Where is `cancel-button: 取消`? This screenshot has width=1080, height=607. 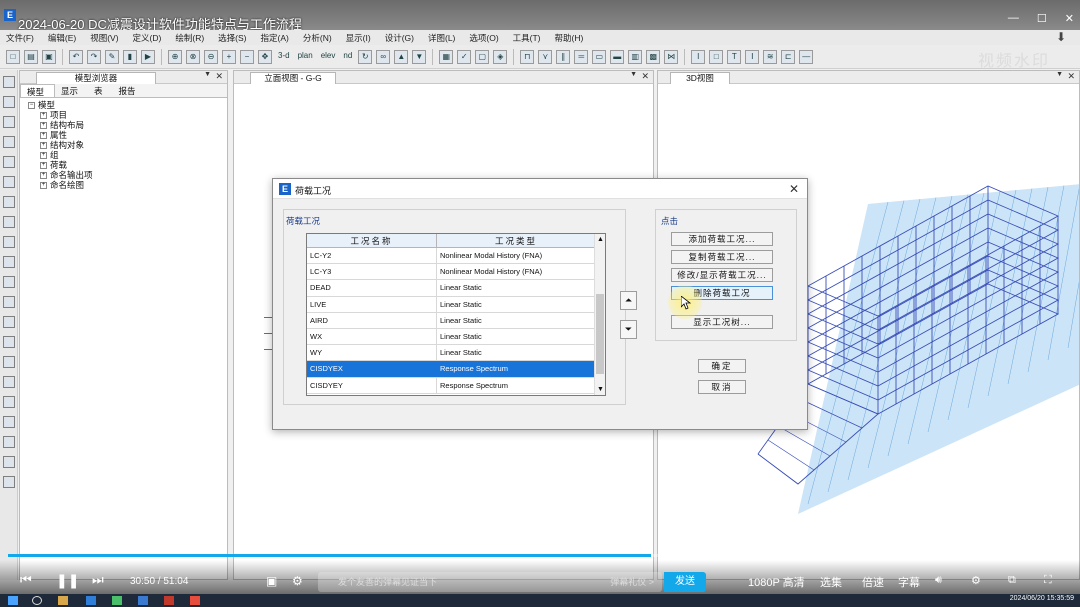 cancel-button: 取消 is located at coordinates (722, 387).